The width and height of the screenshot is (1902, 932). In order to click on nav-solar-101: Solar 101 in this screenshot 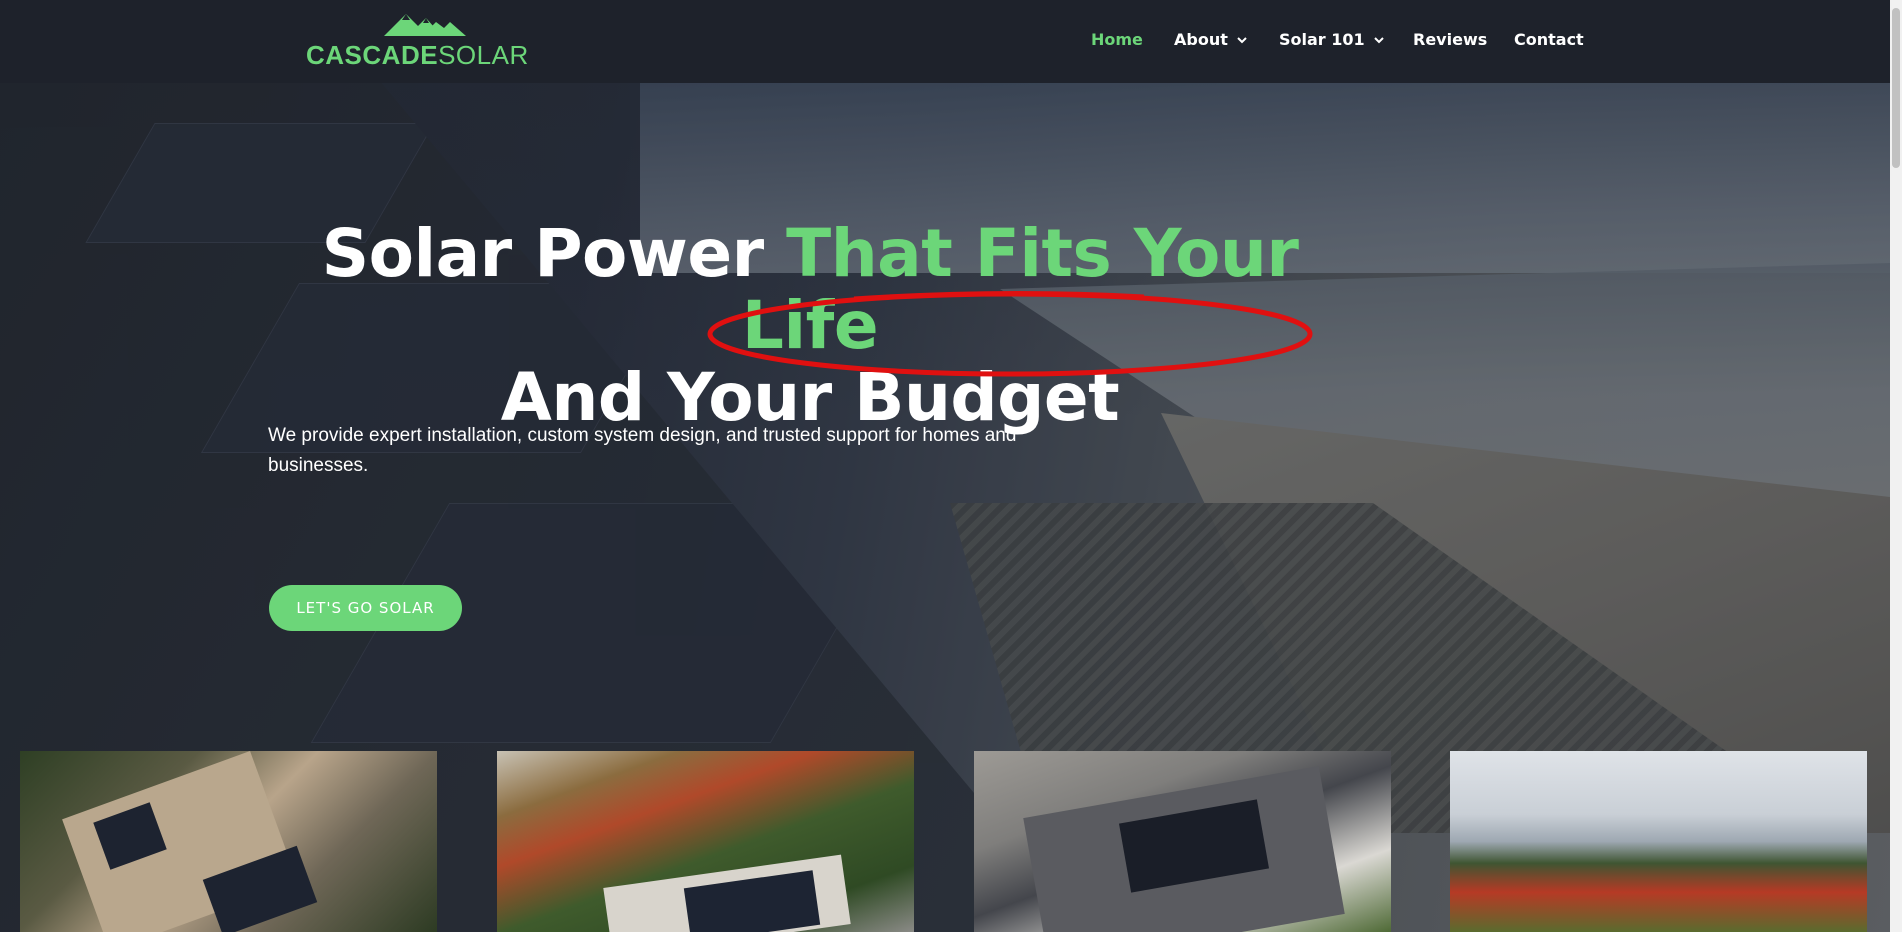, I will do `click(1332, 39)`.